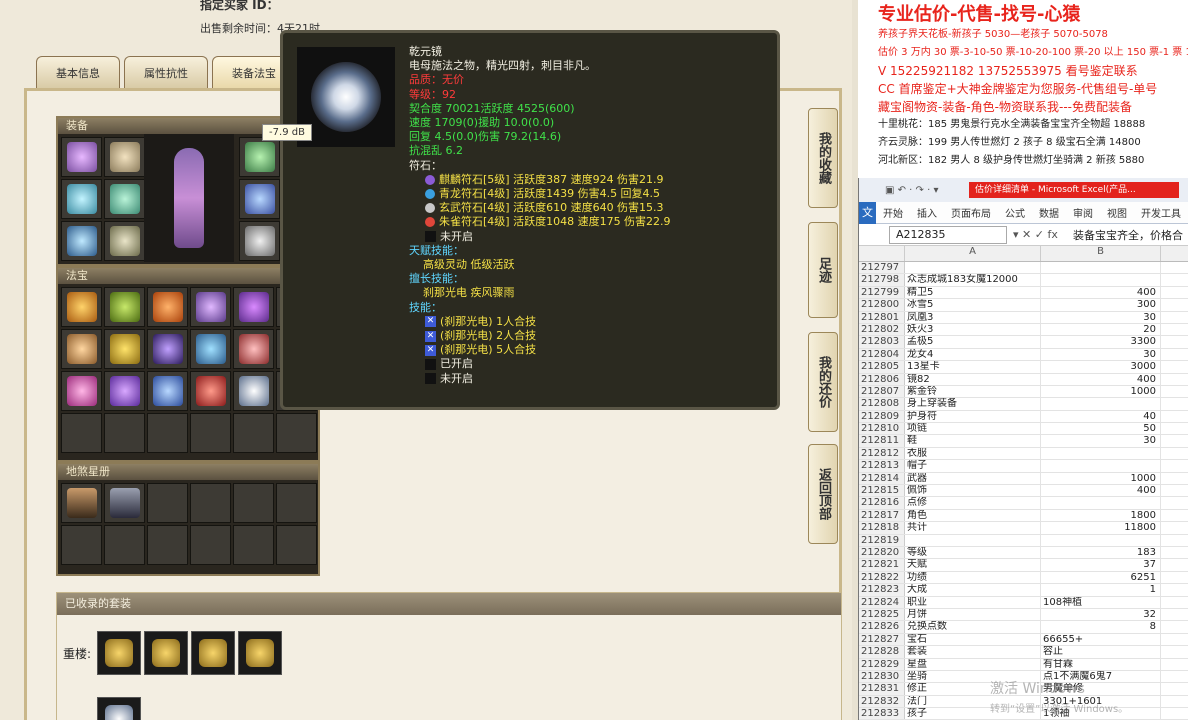 The height and width of the screenshot is (720, 1188). What do you see at coordinates (973, 478) in the screenshot?
I see `cell-a: 武器` at bounding box center [973, 478].